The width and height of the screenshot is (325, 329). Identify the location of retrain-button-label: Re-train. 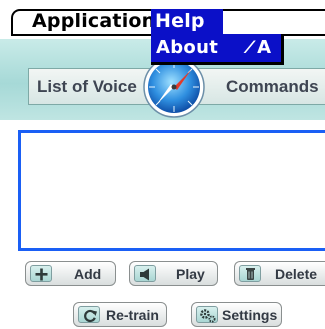
(132, 315).